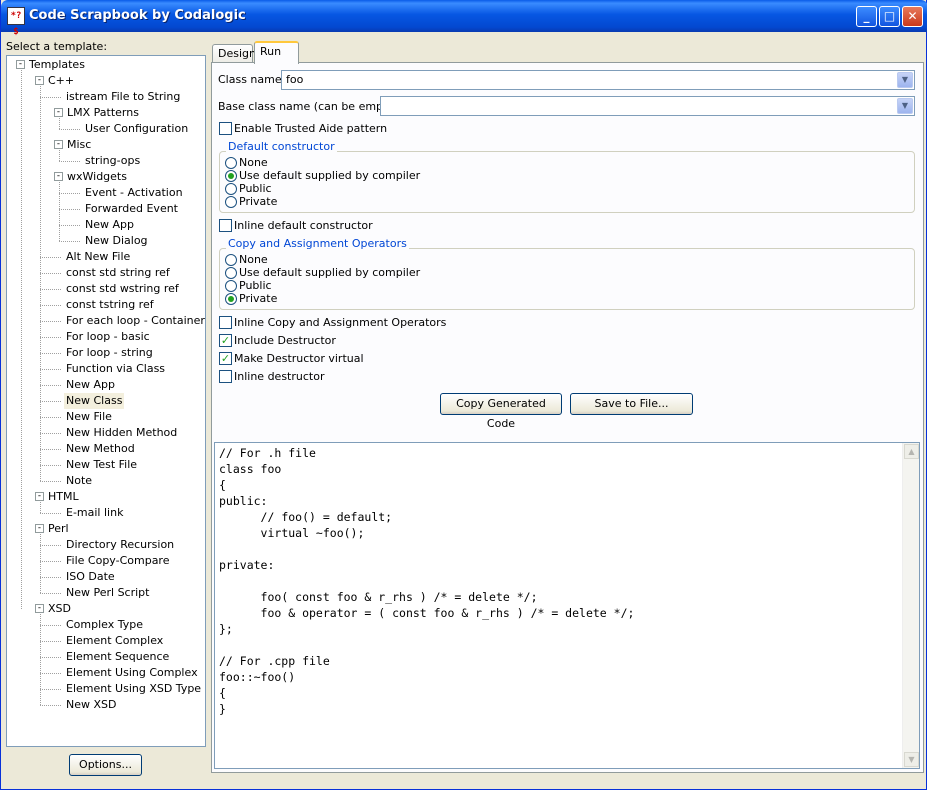  I want to click on tree-folder: Perl, so click(58, 529).